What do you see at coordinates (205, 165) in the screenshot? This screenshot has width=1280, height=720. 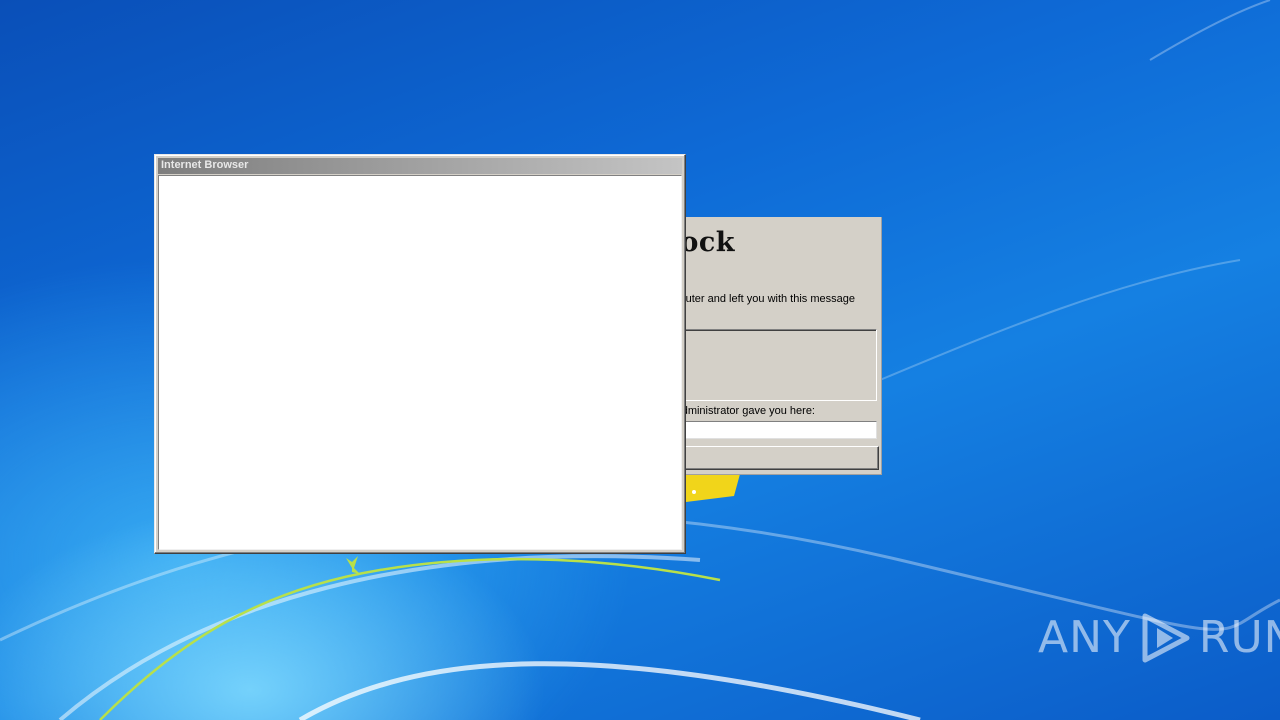 I see `browser-window-title: Internet Browser` at bounding box center [205, 165].